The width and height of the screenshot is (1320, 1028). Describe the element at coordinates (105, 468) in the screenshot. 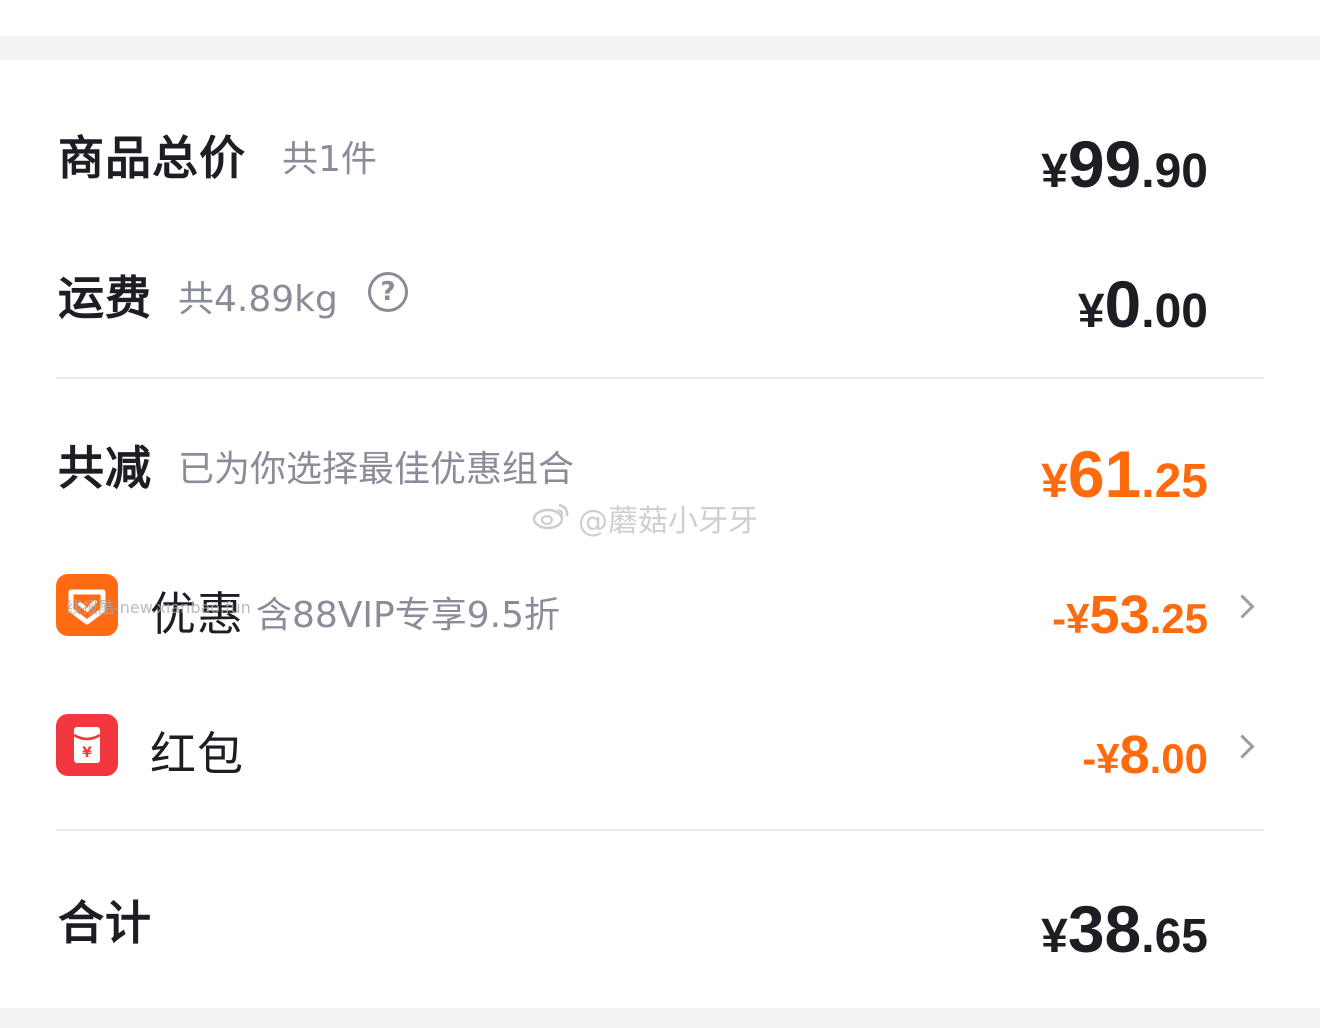

I see `total-reduction-label: 共减` at that location.